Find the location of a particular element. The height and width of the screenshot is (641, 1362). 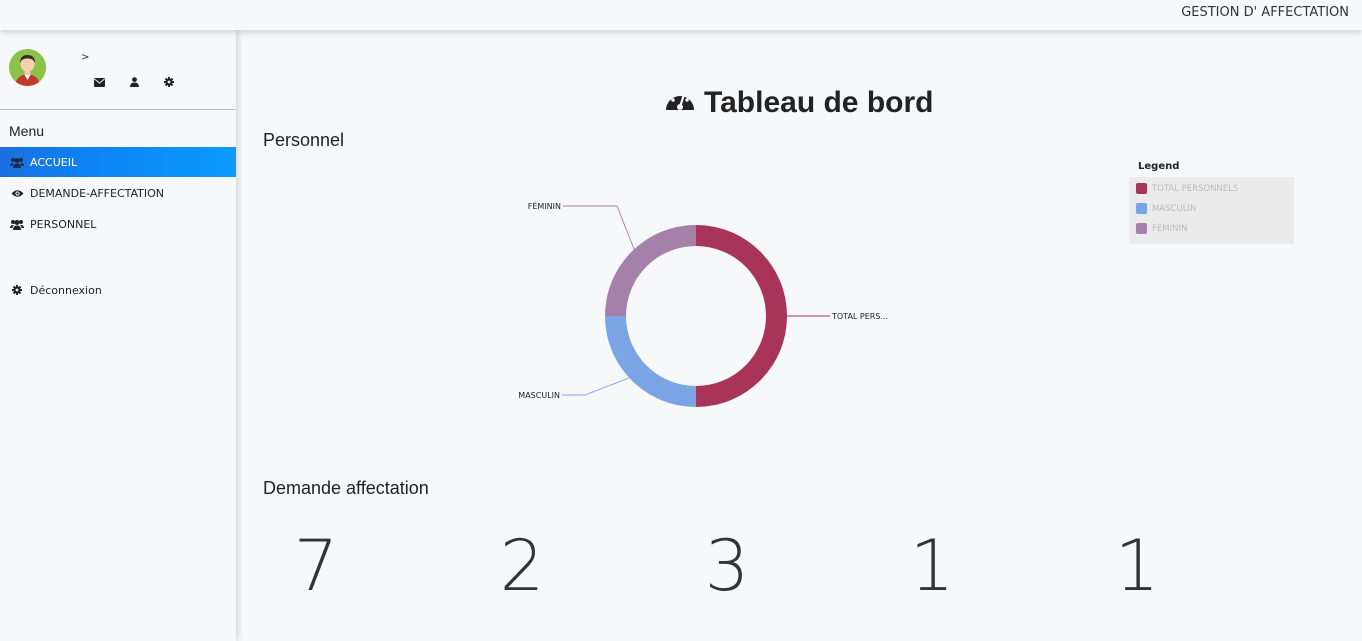

user-icons is located at coordinates (134, 82).